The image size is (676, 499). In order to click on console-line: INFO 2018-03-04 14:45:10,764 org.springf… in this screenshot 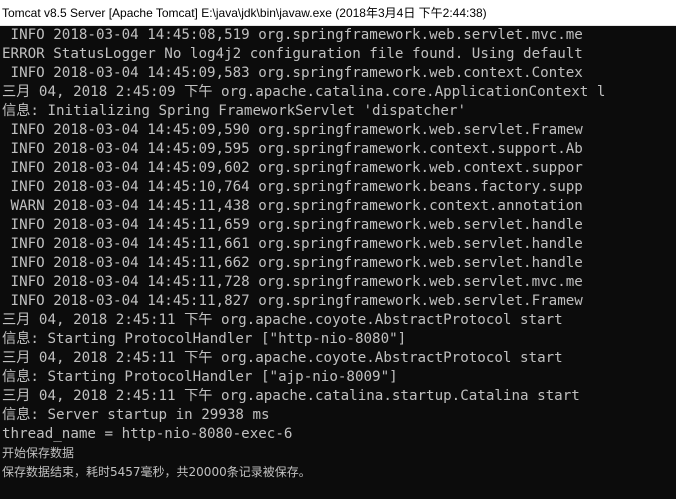, I will do `click(292, 187)`.